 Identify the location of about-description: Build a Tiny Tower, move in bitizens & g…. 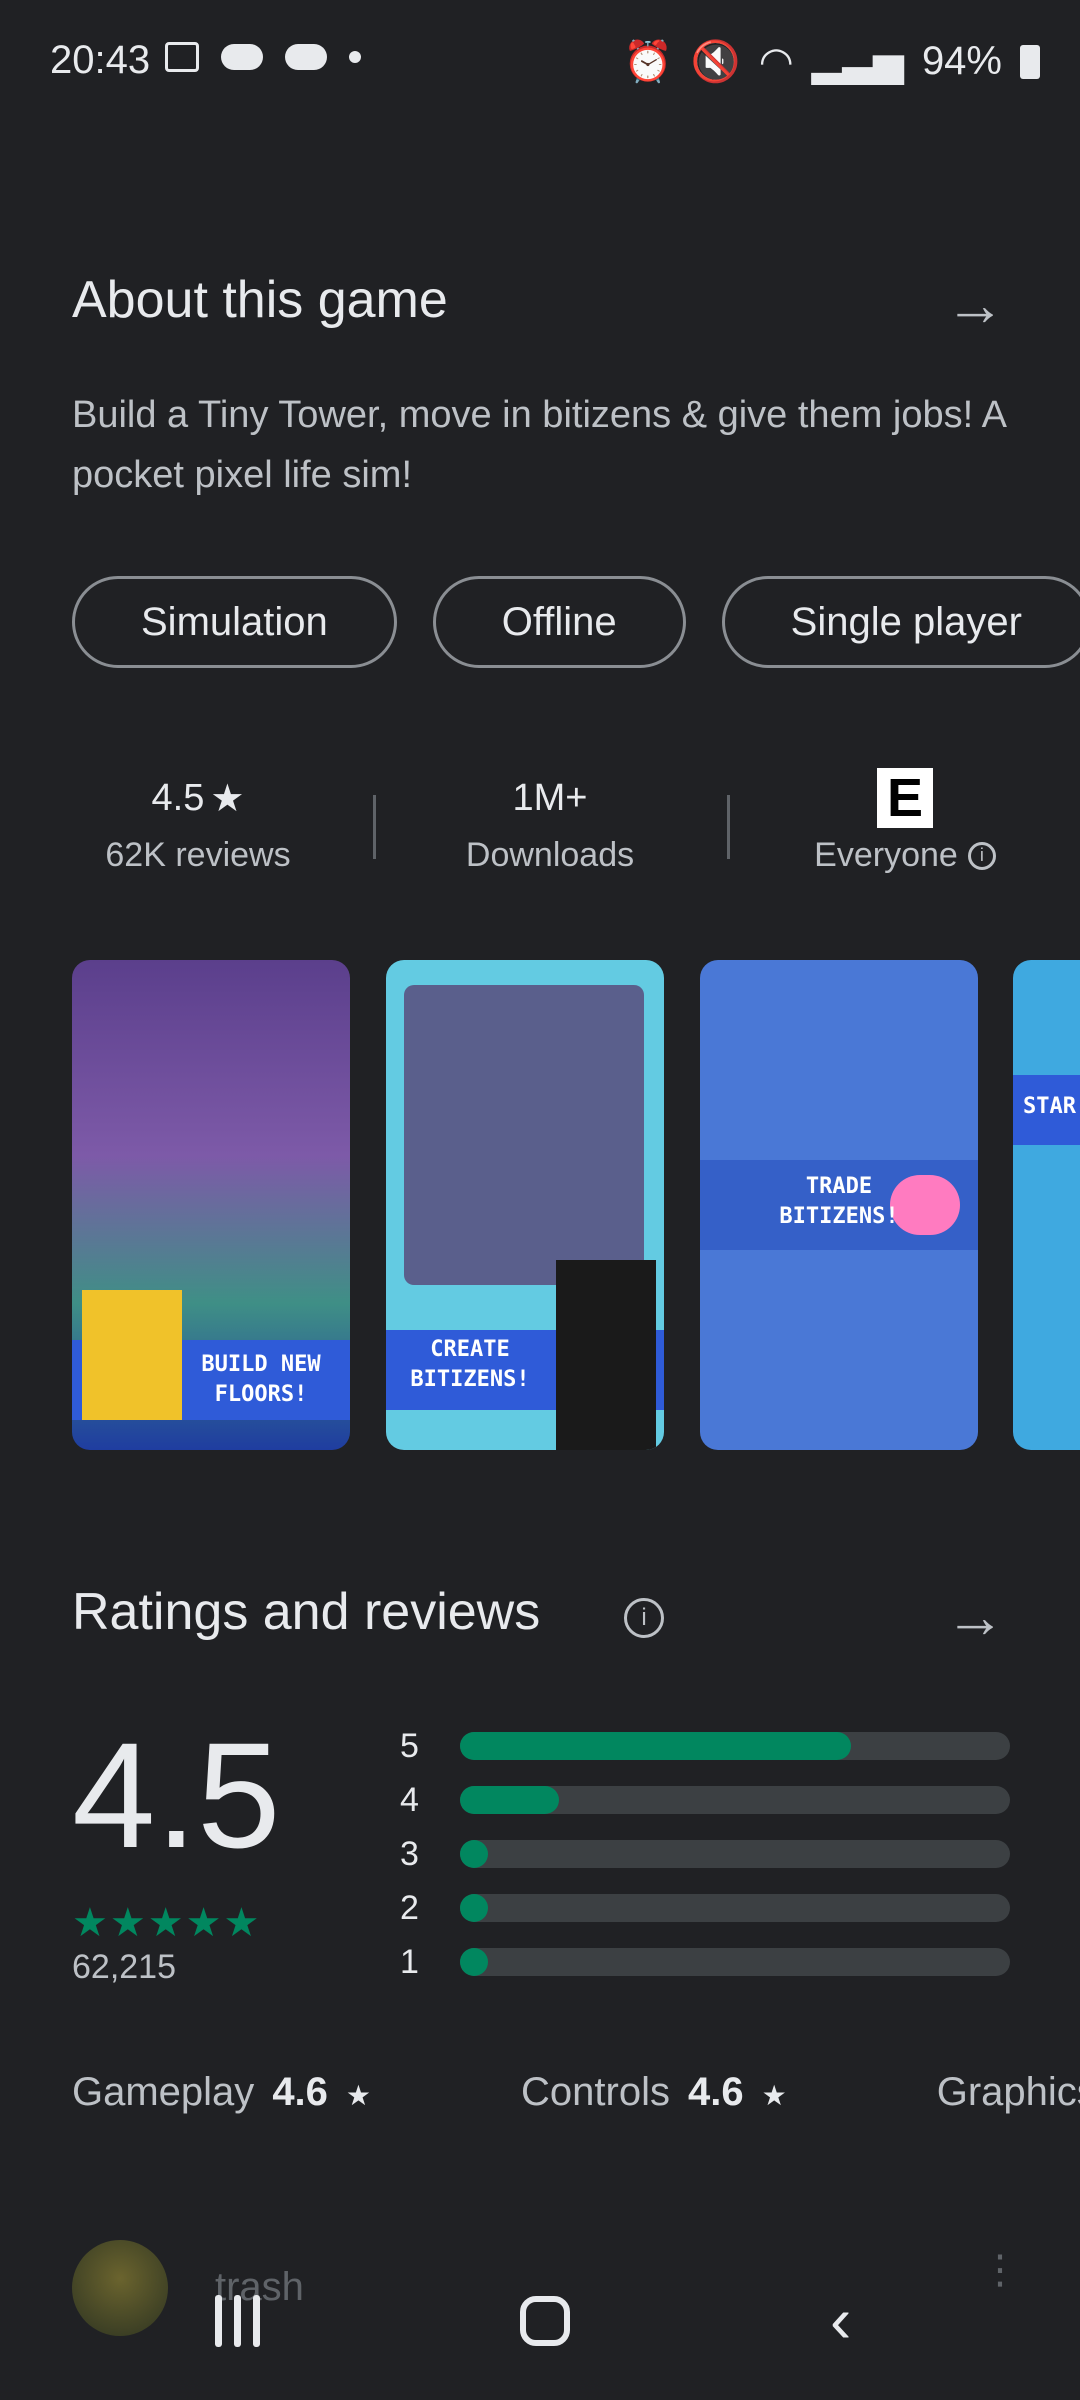
(538, 445).